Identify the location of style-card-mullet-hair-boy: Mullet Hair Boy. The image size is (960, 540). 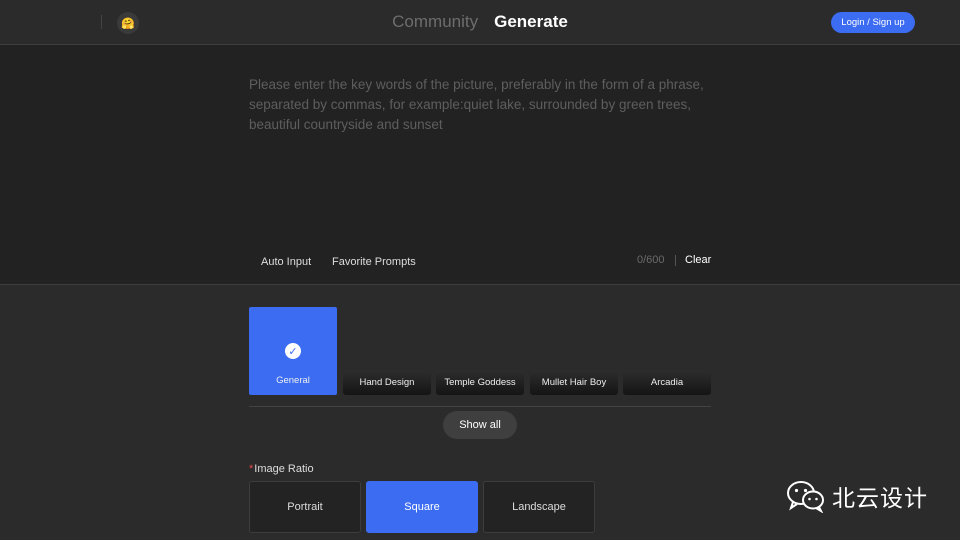
(574, 382).